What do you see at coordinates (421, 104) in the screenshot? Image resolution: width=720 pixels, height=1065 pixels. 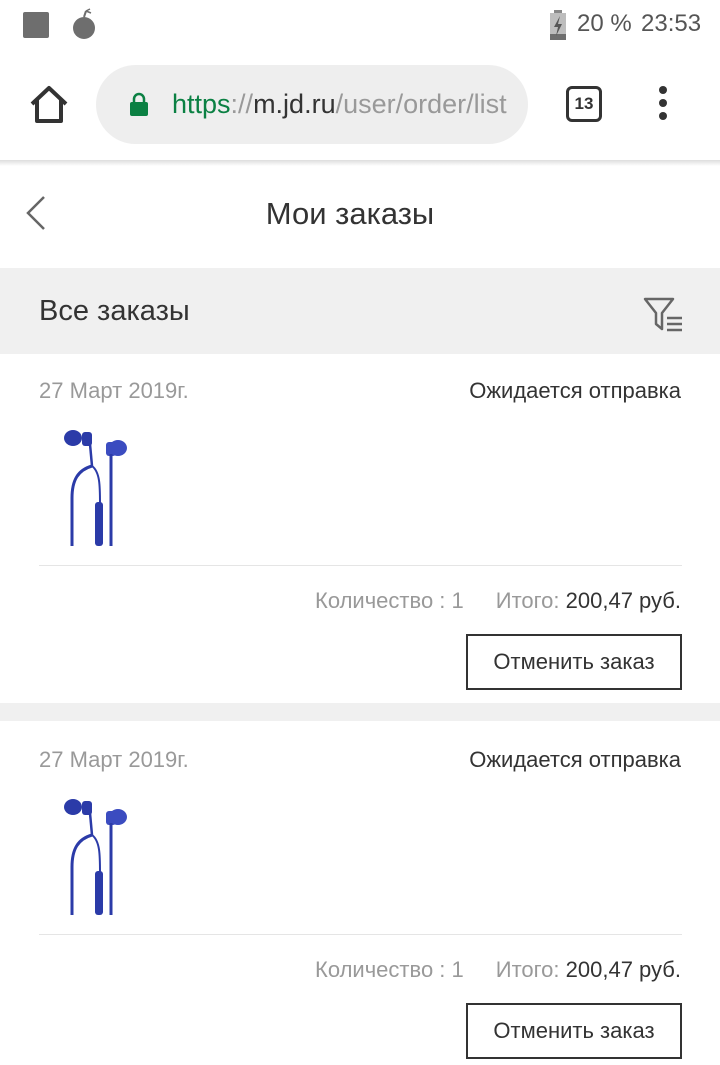 I see `url-path: /user/order/list` at bounding box center [421, 104].